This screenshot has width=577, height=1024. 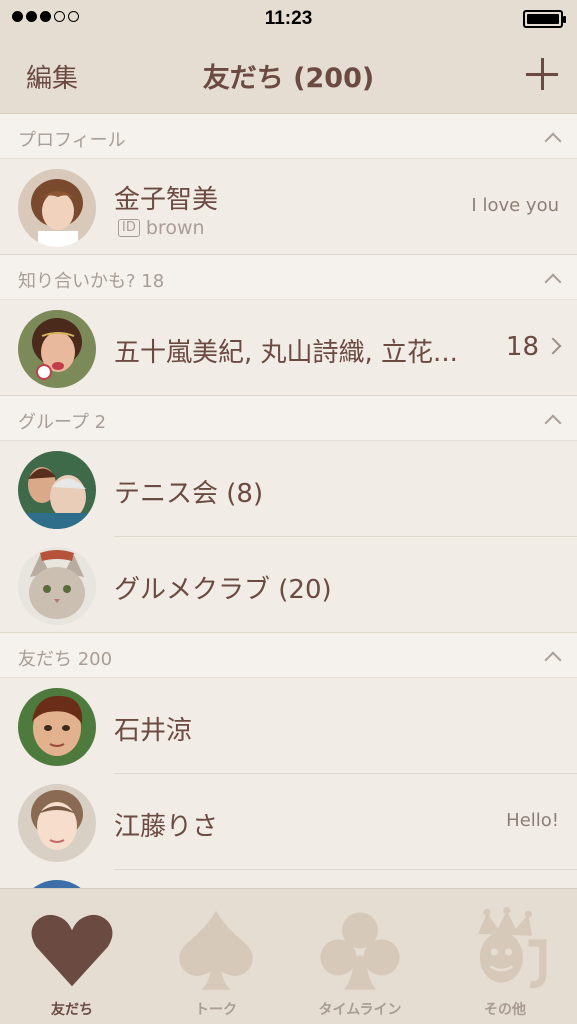 What do you see at coordinates (360, 1010) in the screenshot?
I see `tab-label: タイムライン` at bounding box center [360, 1010].